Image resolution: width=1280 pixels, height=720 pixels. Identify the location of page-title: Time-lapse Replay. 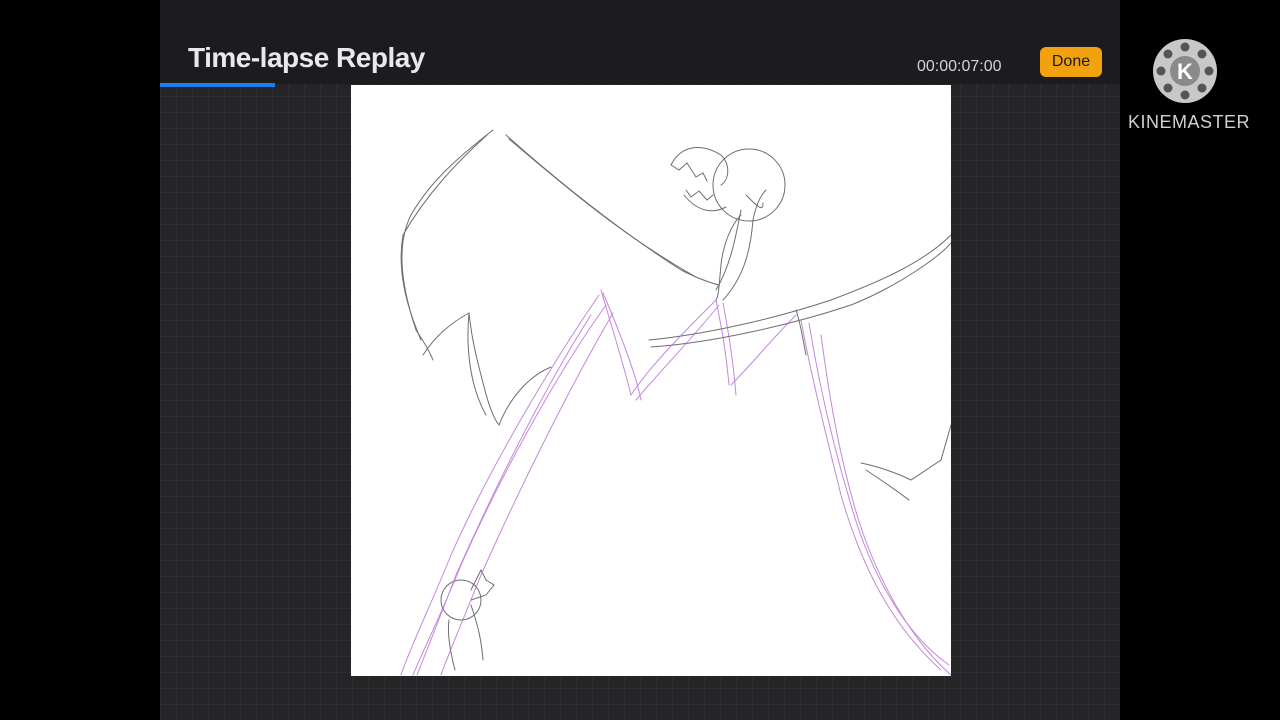
(306, 57).